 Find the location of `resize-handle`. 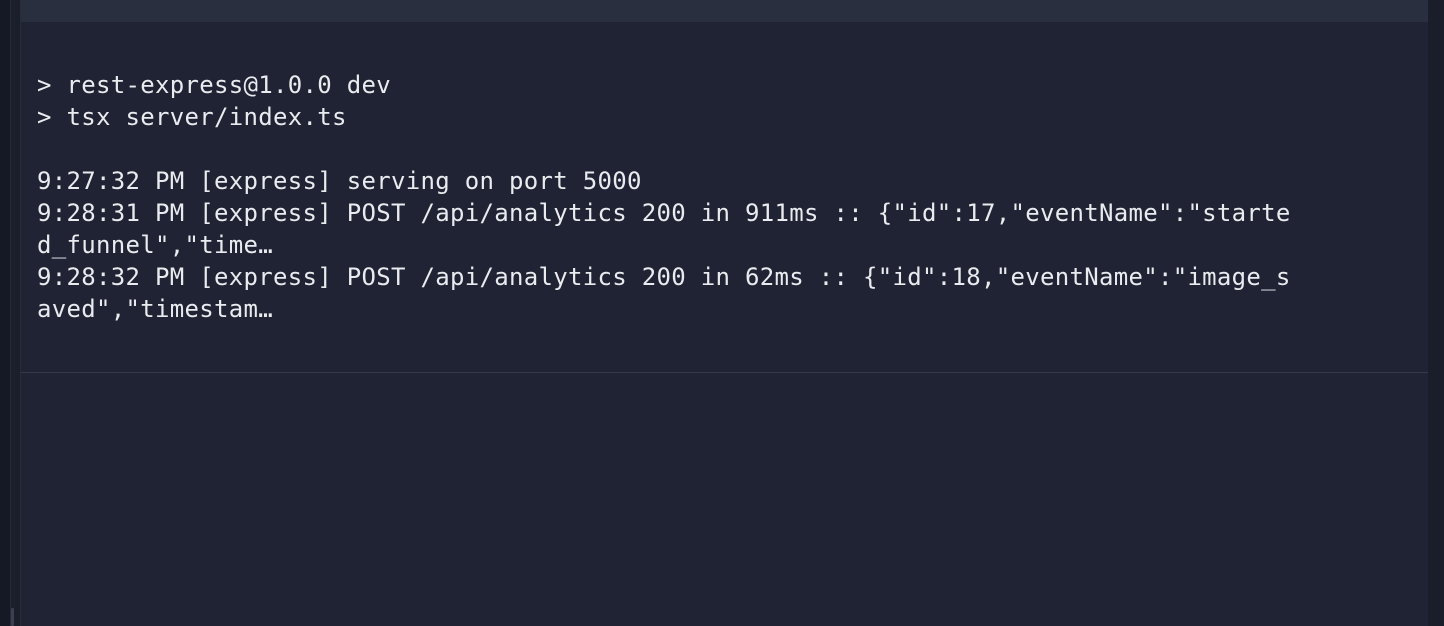

resize-handle is located at coordinates (12, 617).